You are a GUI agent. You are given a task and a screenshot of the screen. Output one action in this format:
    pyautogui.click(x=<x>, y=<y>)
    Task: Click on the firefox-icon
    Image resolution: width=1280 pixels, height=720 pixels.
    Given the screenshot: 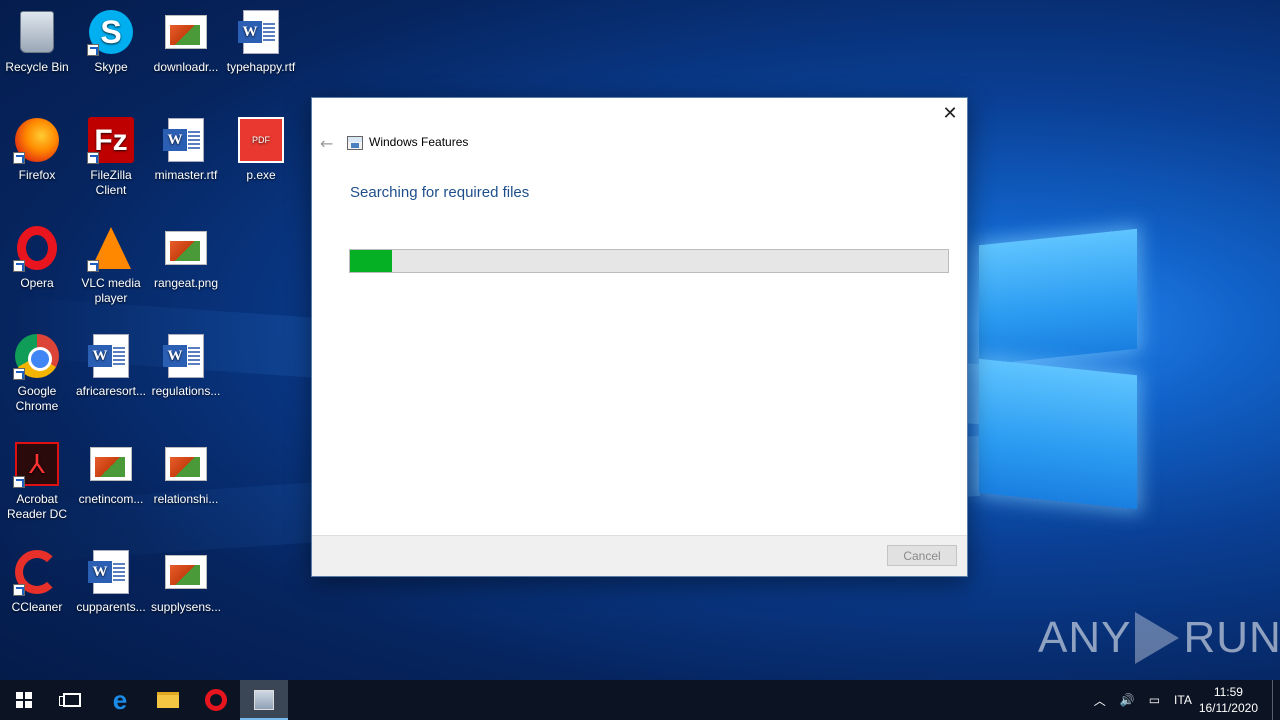 What is the action you would take?
    pyautogui.click(x=37, y=140)
    